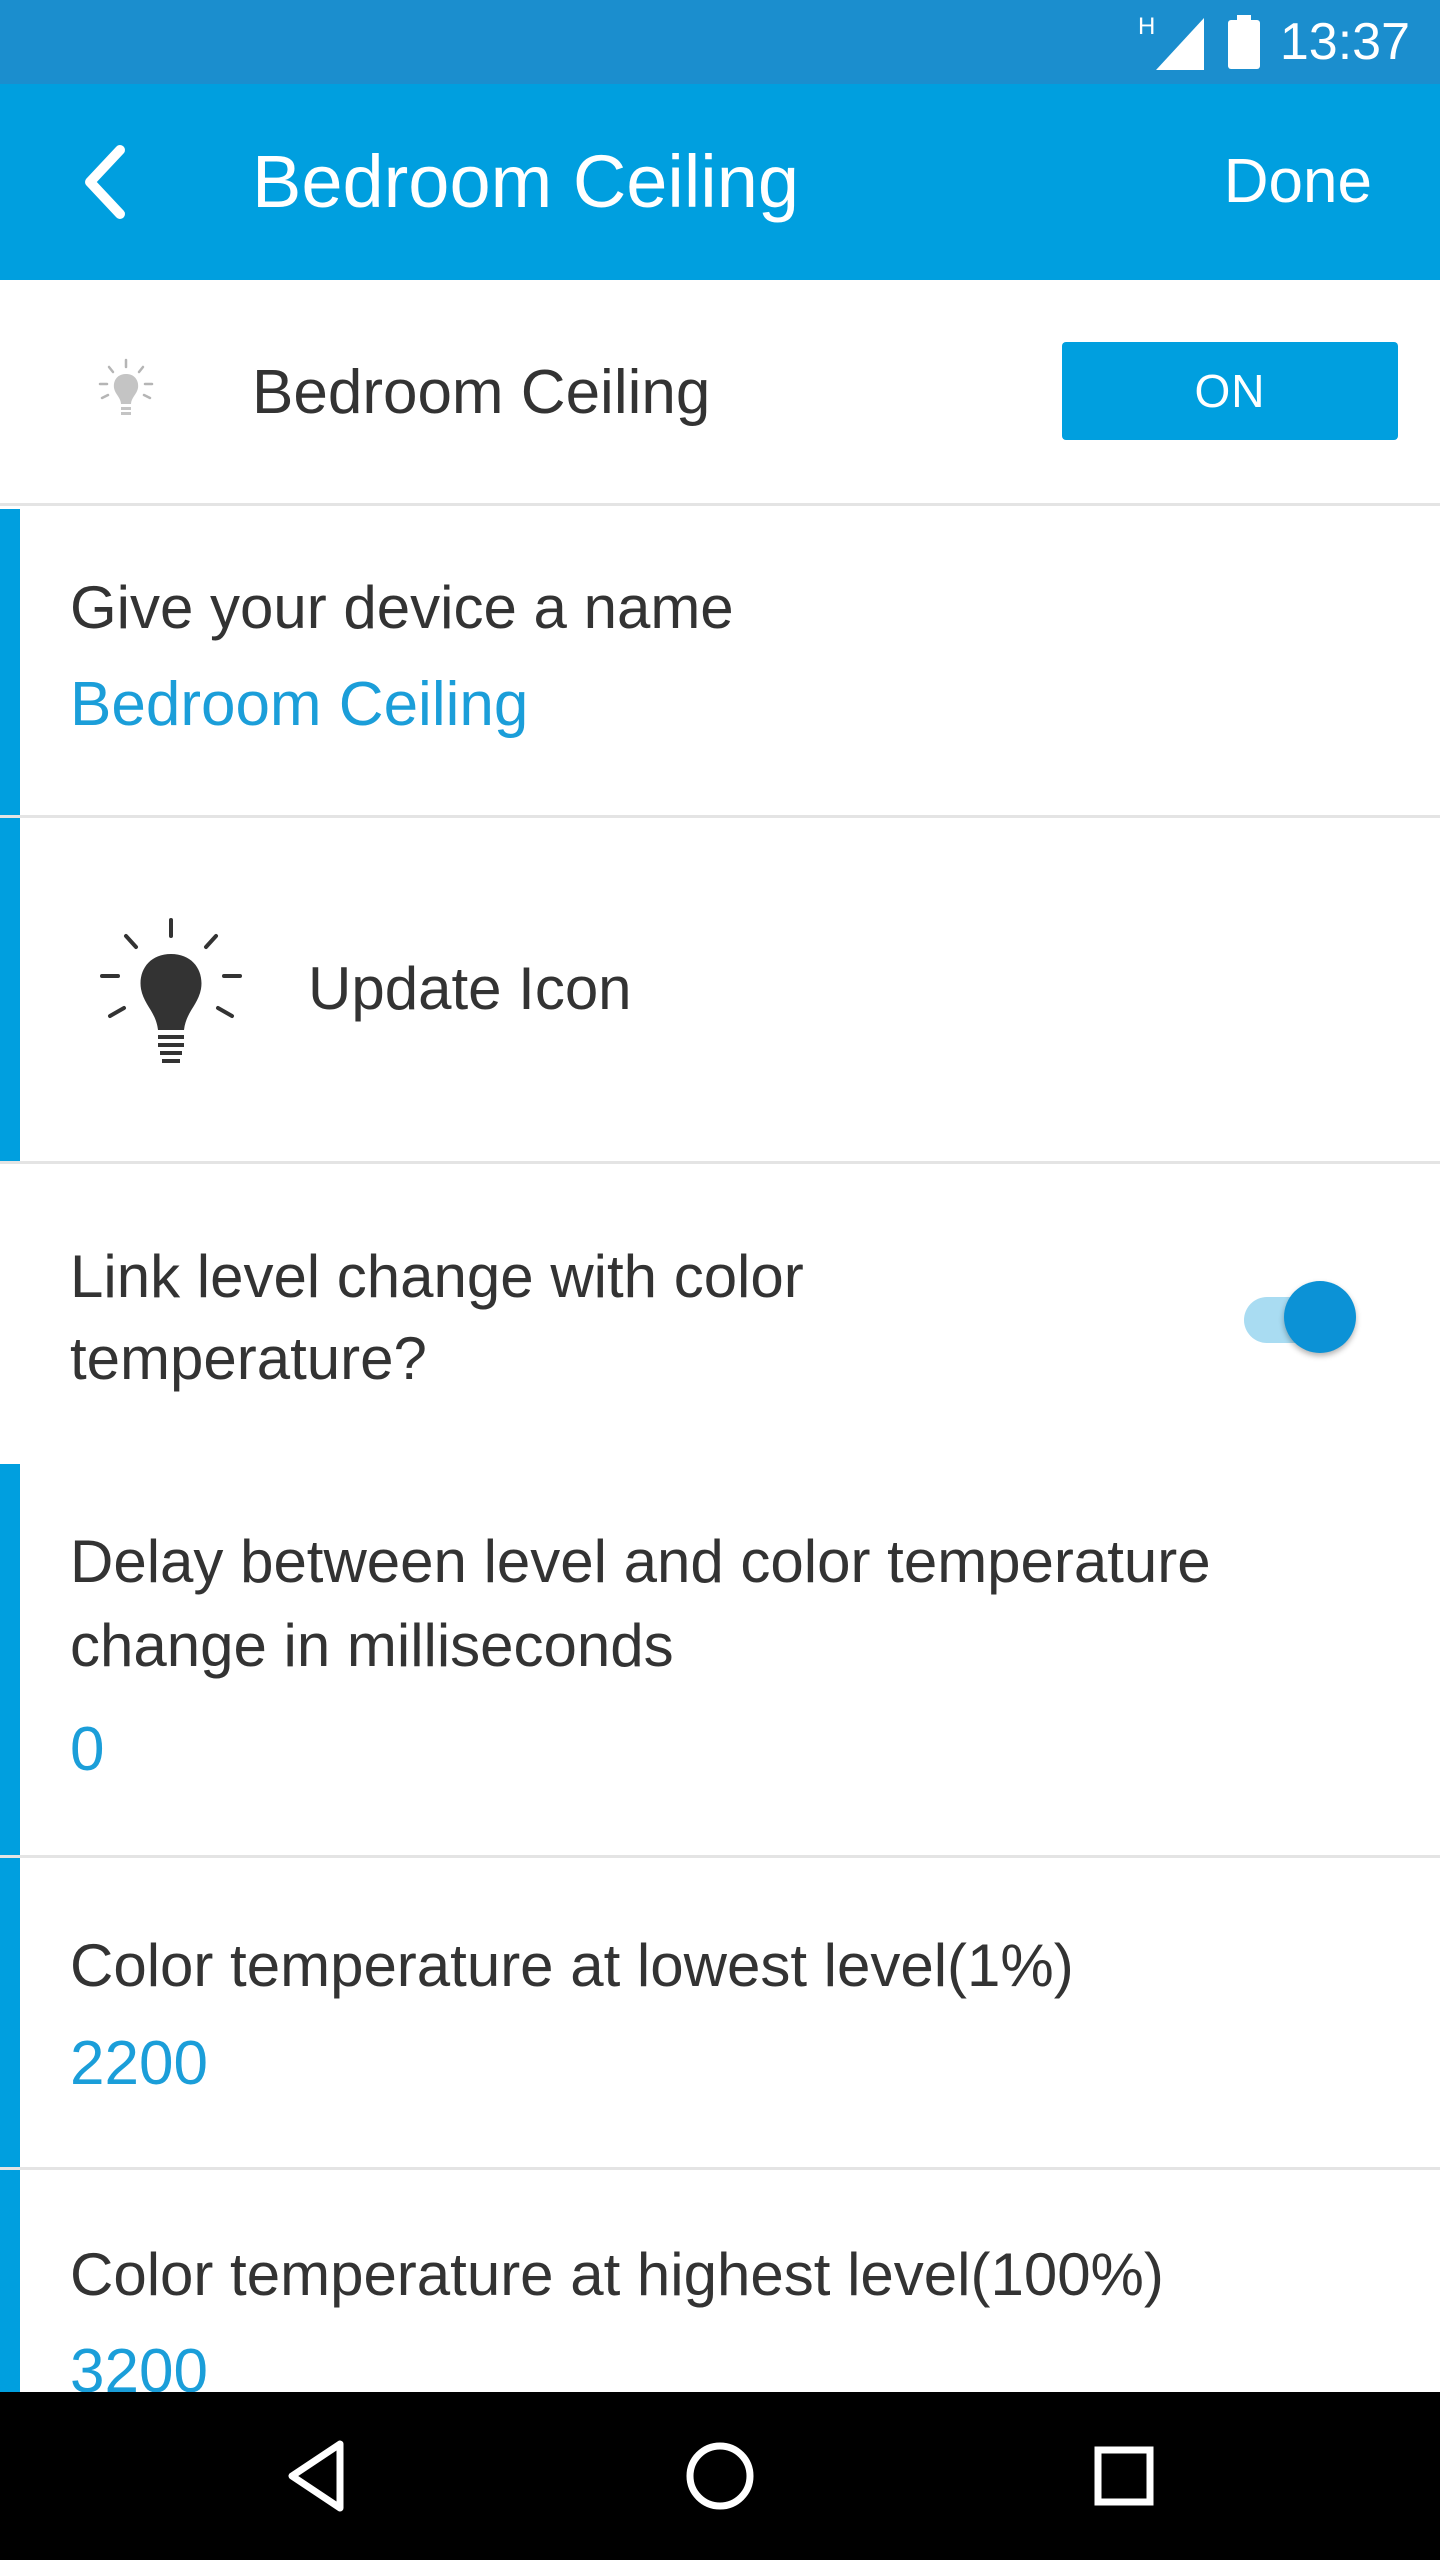 This screenshot has height=2560, width=1440. What do you see at coordinates (720, 393) in the screenshot?
I see `device-header-row: Bedroom Ceiling ON` at bounding box center [720, 393].